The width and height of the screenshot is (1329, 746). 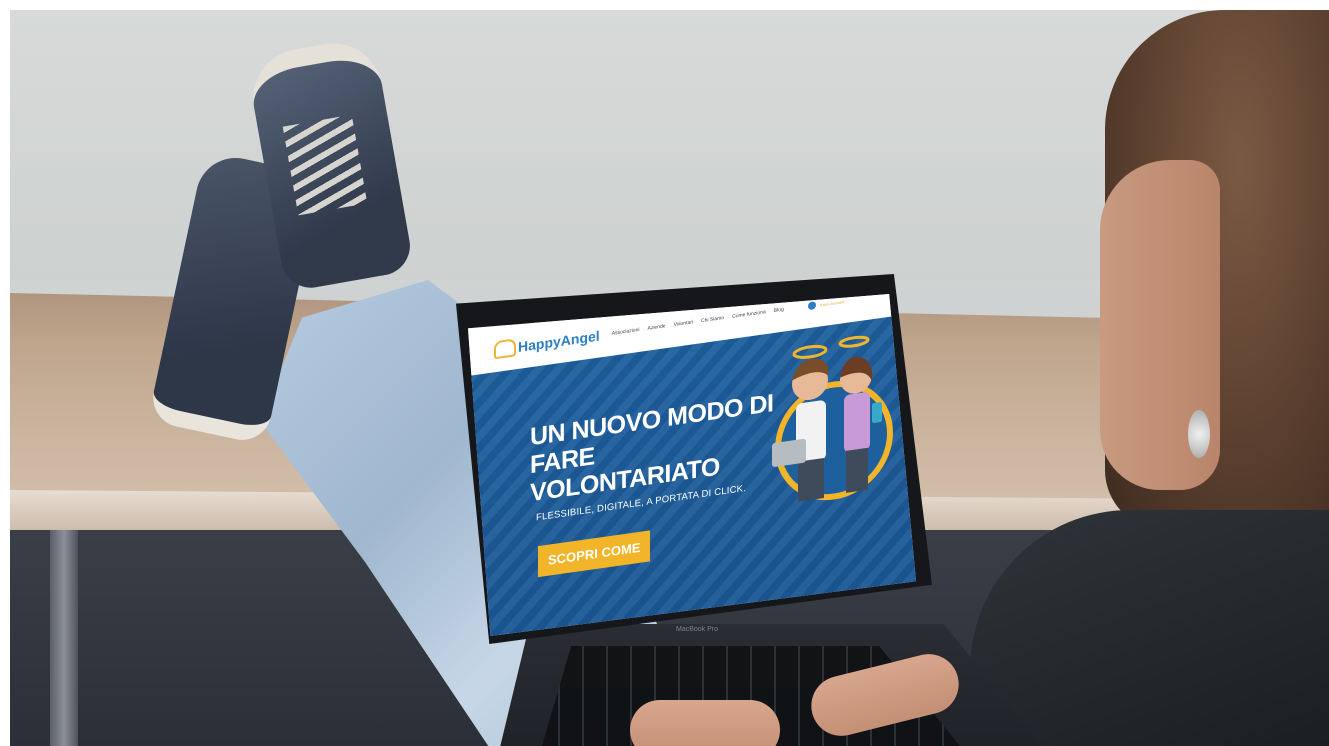 What do you see at coordinates (810, 351) in the screenshot?
I see `halo-left` at bounding box center [810, 351].